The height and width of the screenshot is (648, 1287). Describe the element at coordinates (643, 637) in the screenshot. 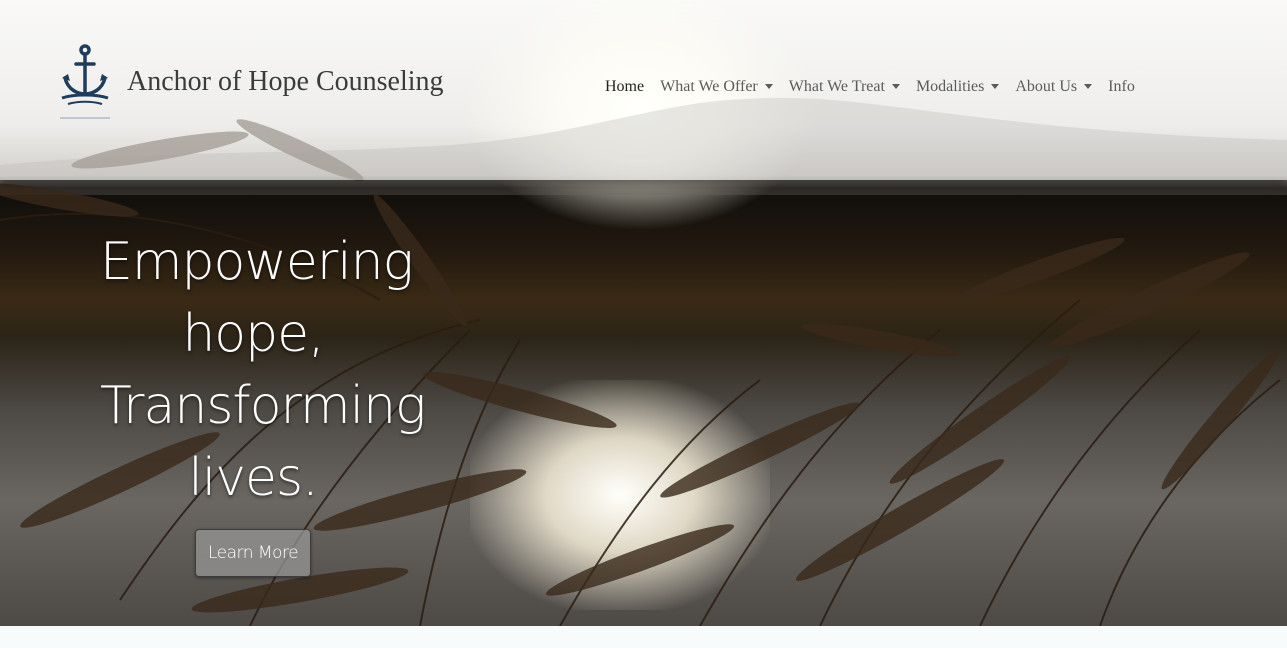

I see `below-fold-section` at that location.